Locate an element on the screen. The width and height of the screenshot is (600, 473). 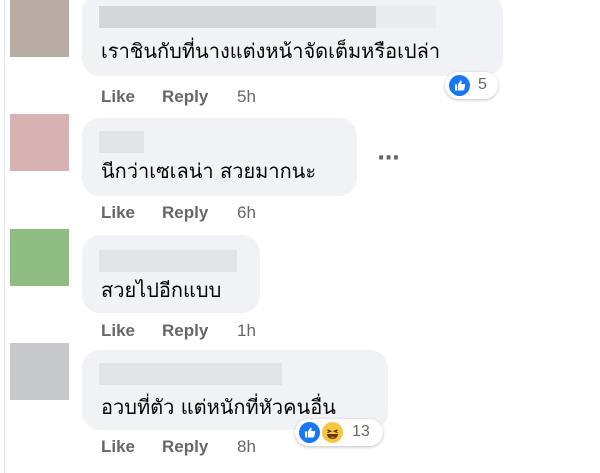
timestamp: 5h is located at coordinates (246, 97).